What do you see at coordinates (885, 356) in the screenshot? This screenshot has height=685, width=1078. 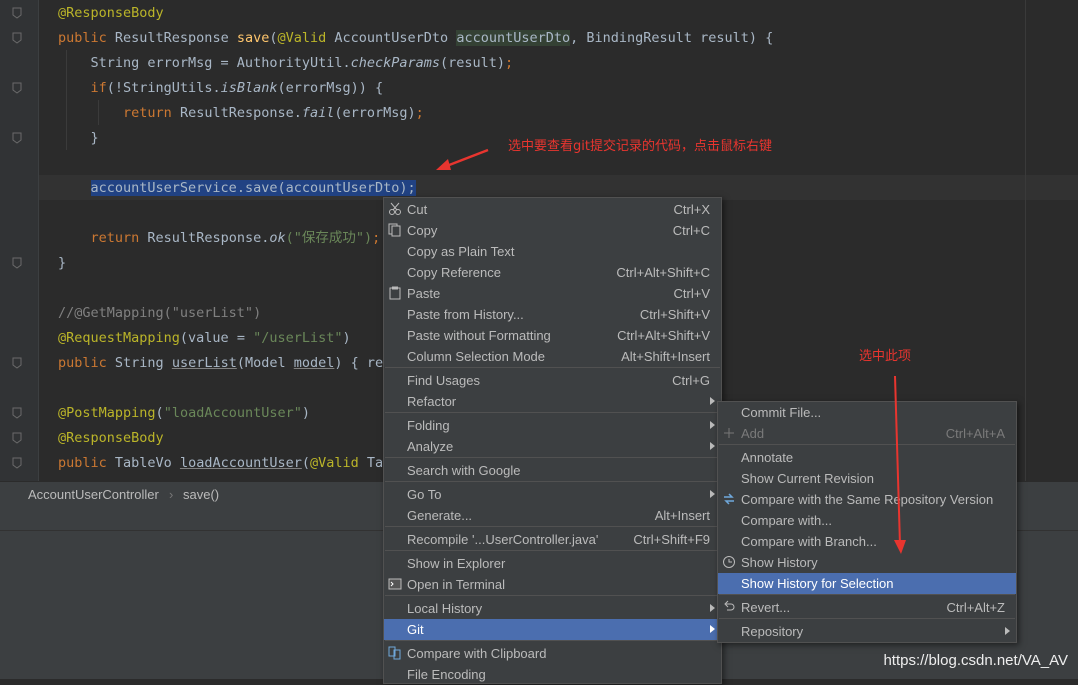 I see `annotation-select-item: 选中此项` at bounding box center [885, 356].